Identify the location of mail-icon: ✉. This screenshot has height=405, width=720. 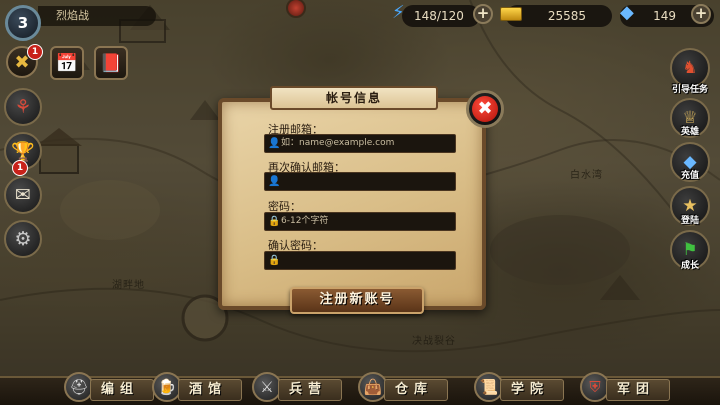
(23, 195).